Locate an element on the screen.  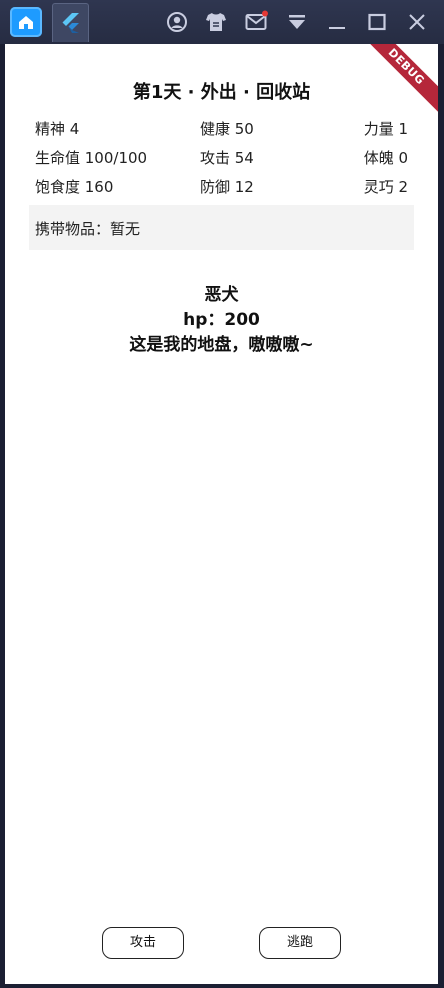
theme-shirt-icon is located at coordinates (216, 22).